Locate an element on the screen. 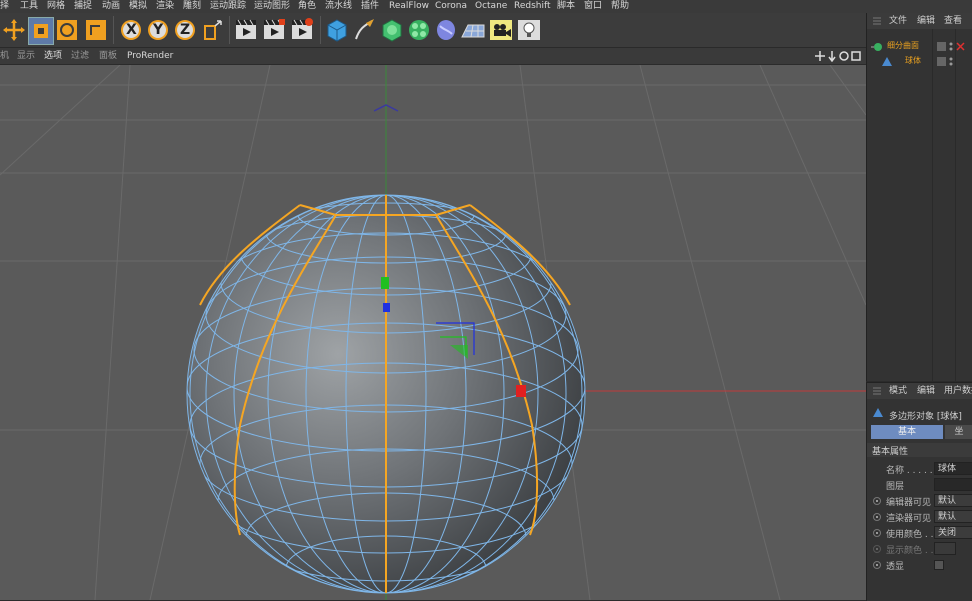 The width and height of the screenshot is (972, 601). field-label: 编辑器可见 is located at coordinates (909, 503).